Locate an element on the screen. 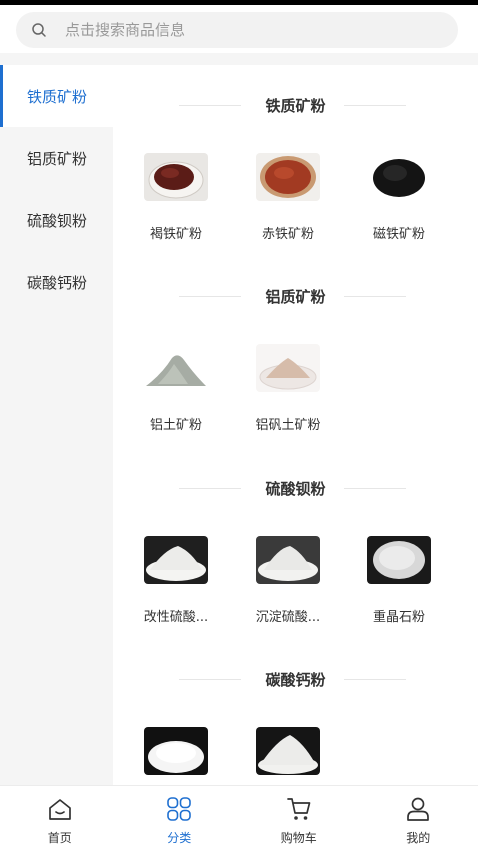 The width and height of the screenshot is (478, 850). sidebar-item-aluminium: 铝质矿粉 is located at coordinates (56, 158).